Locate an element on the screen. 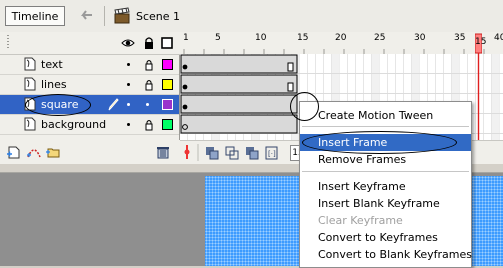 The height and width of the screenshot is (268, 503). menu-item-convert-to-keyframes: Convert to Keyframes is located at coordinates (385, 237).